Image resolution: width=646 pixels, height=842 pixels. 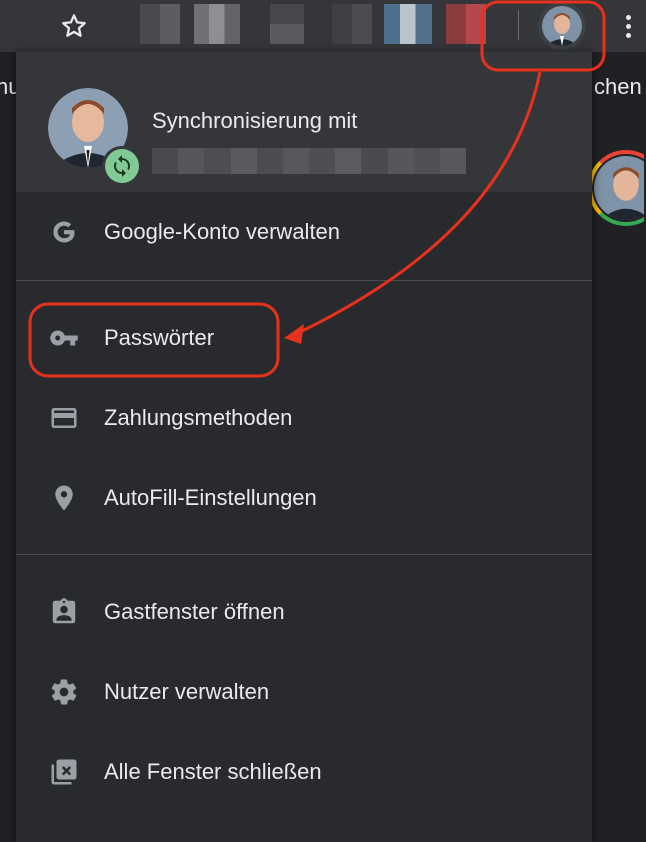 What do you see at coordinates (210, 497) in the screenshot?
I see `menu-item-label: AutoFill-Einstellungen` at bounding box center [210, 497].